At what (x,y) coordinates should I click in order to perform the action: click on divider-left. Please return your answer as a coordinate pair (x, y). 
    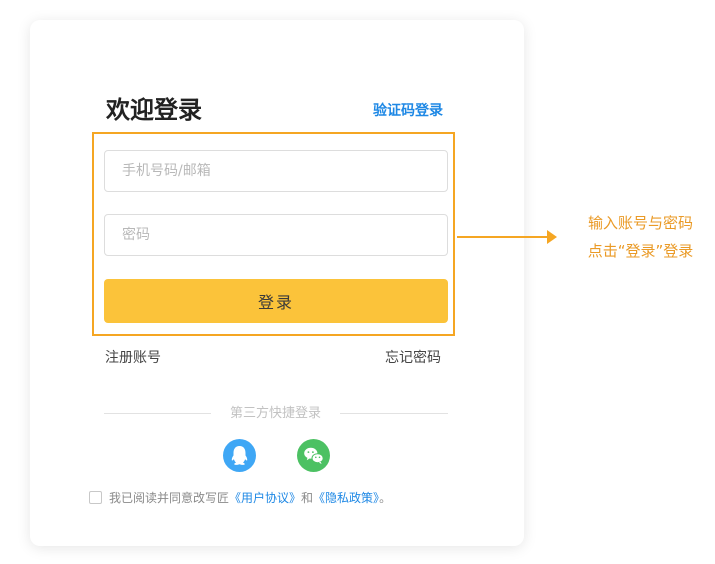
    Looking at the image, I should click on (157, 413).